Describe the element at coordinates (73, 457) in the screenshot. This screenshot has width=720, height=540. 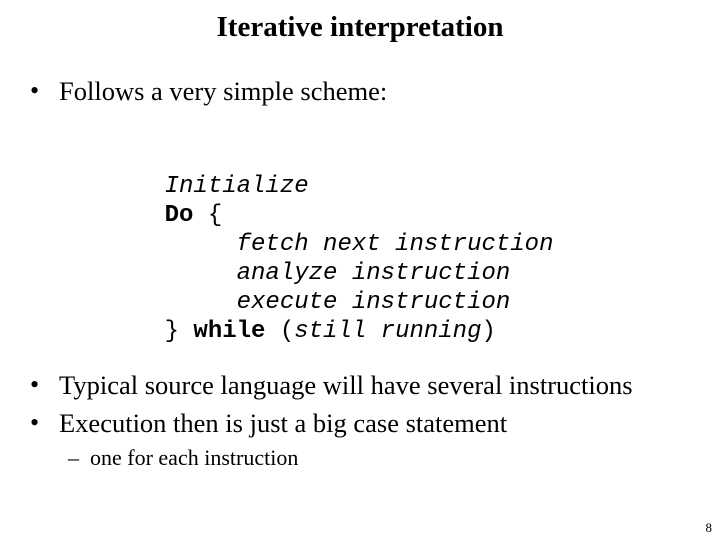
I see `dash-icon: –` at that location.